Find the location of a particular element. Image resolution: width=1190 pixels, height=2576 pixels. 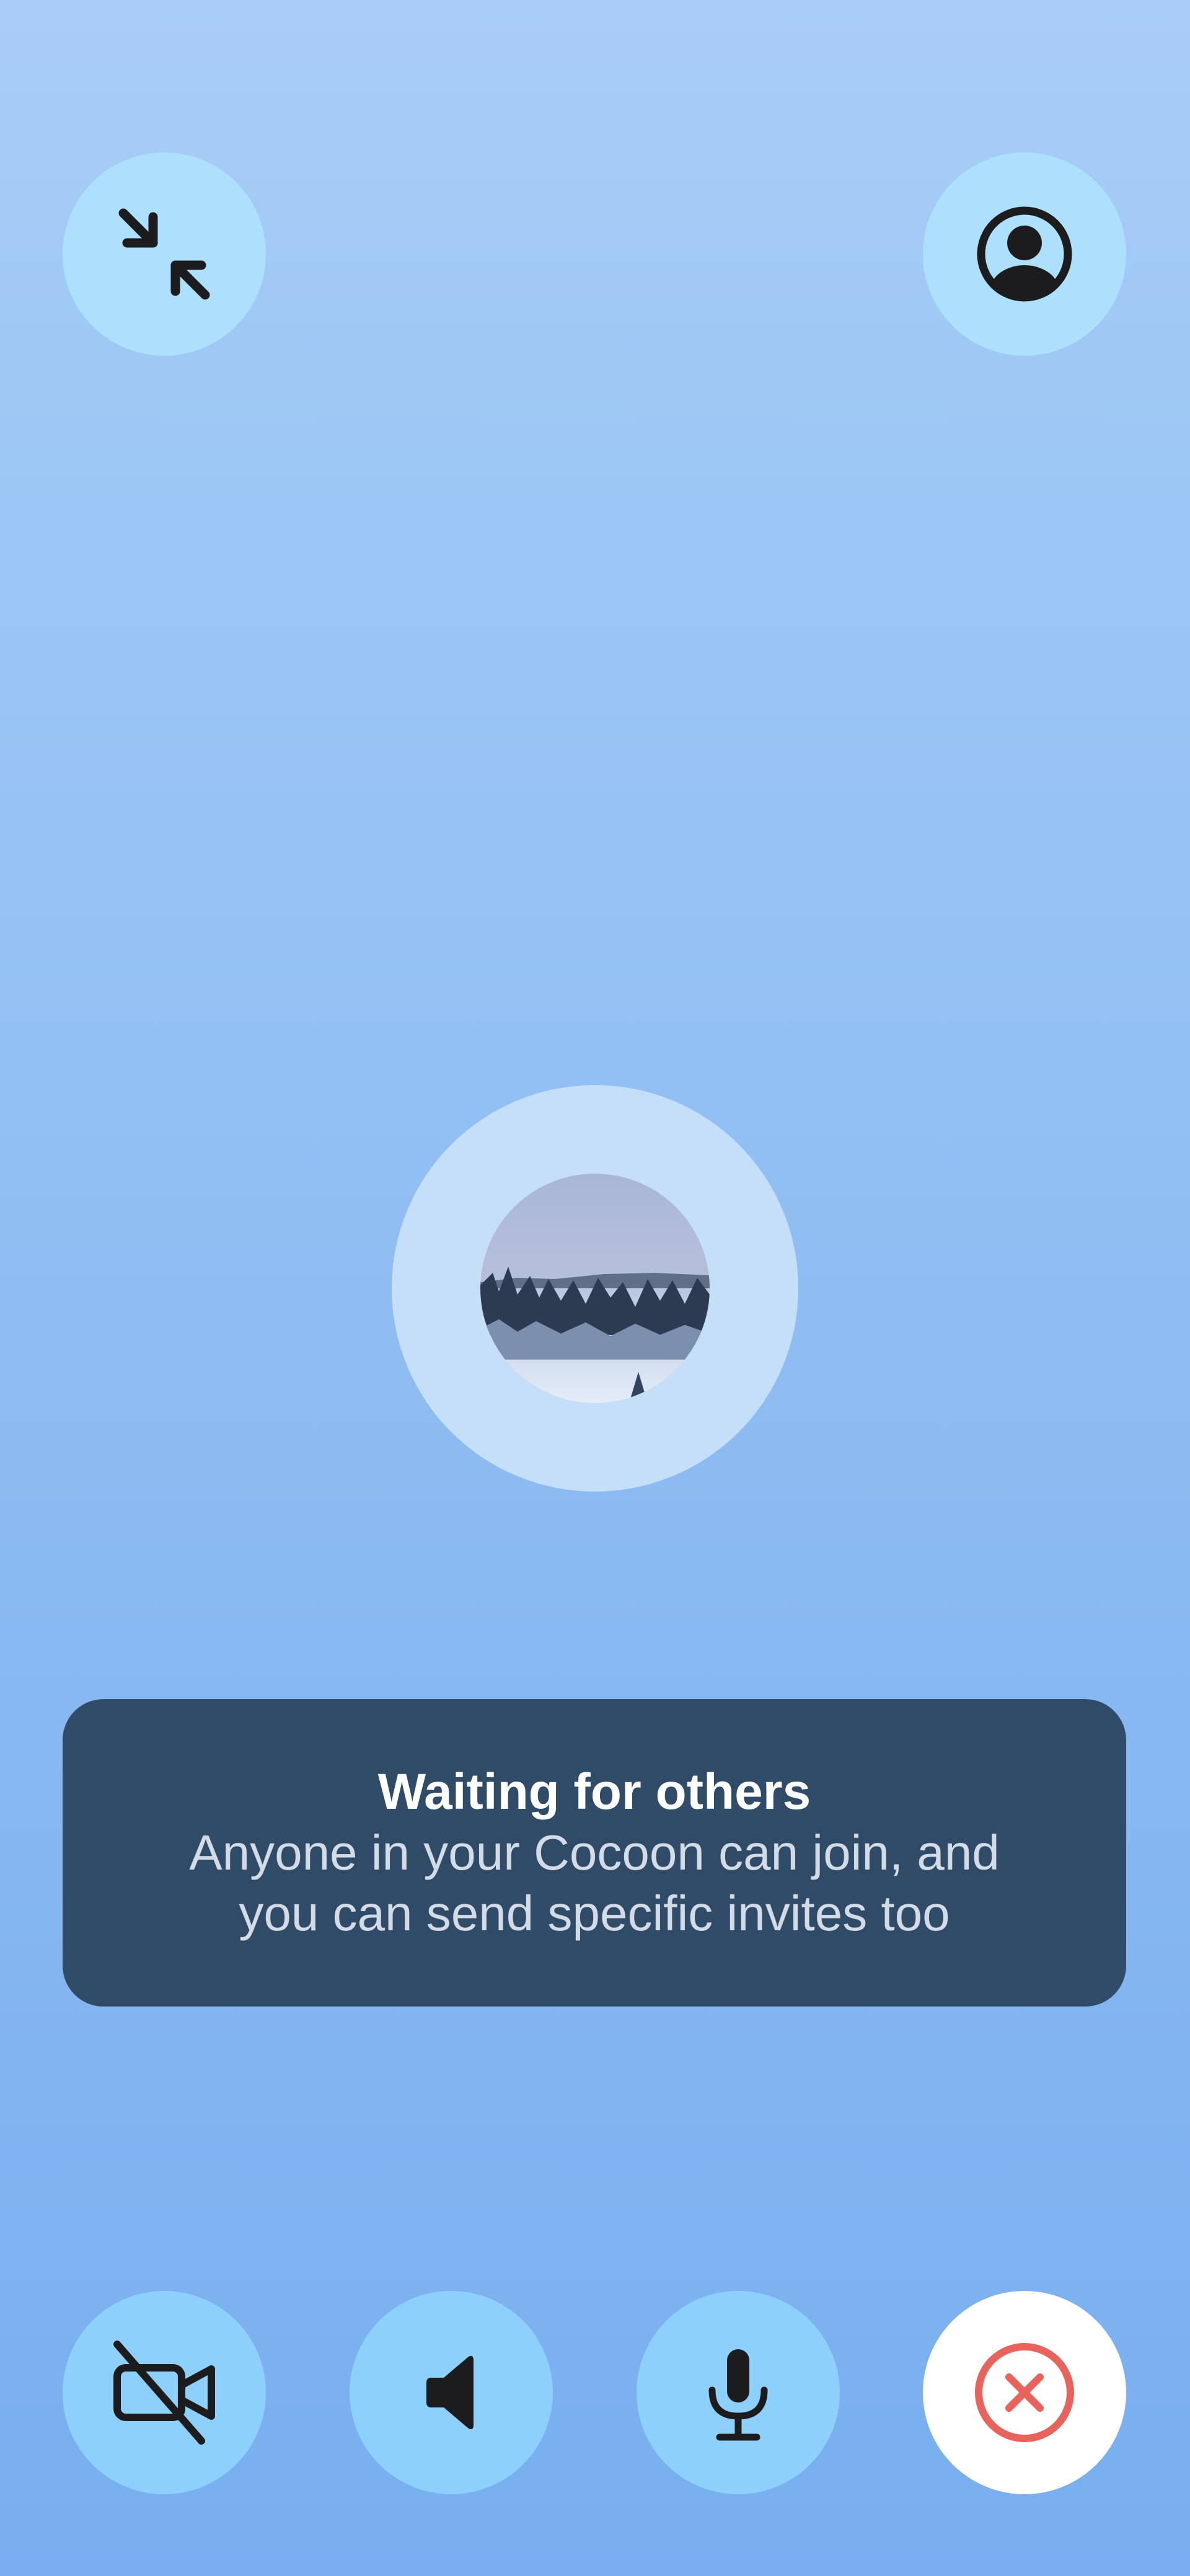

status-title: Waiting for others is located at coordinates (594, 1792).